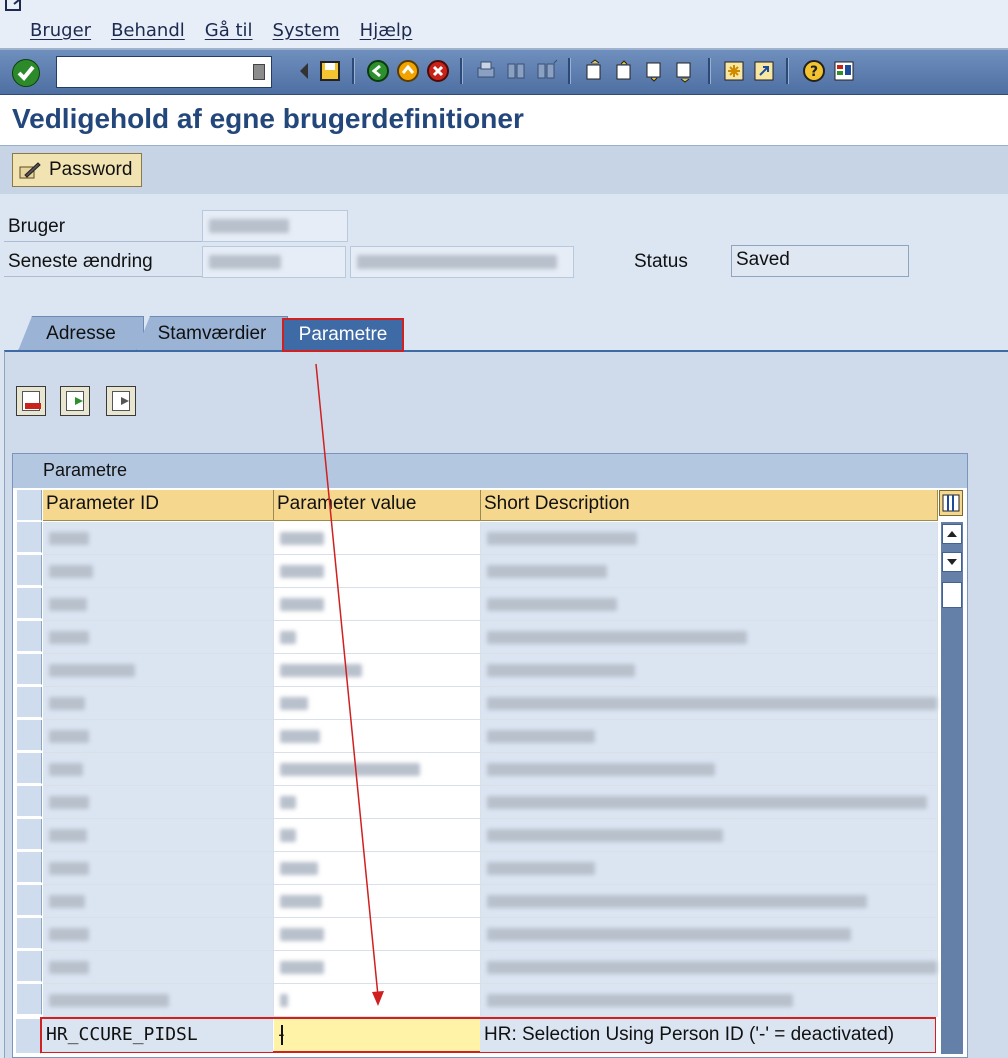 This screenshot has width=1008, height=1058. Describe the element at coordinates (814, 71) in the screenshot. I see `help-icon: ?` at that location.